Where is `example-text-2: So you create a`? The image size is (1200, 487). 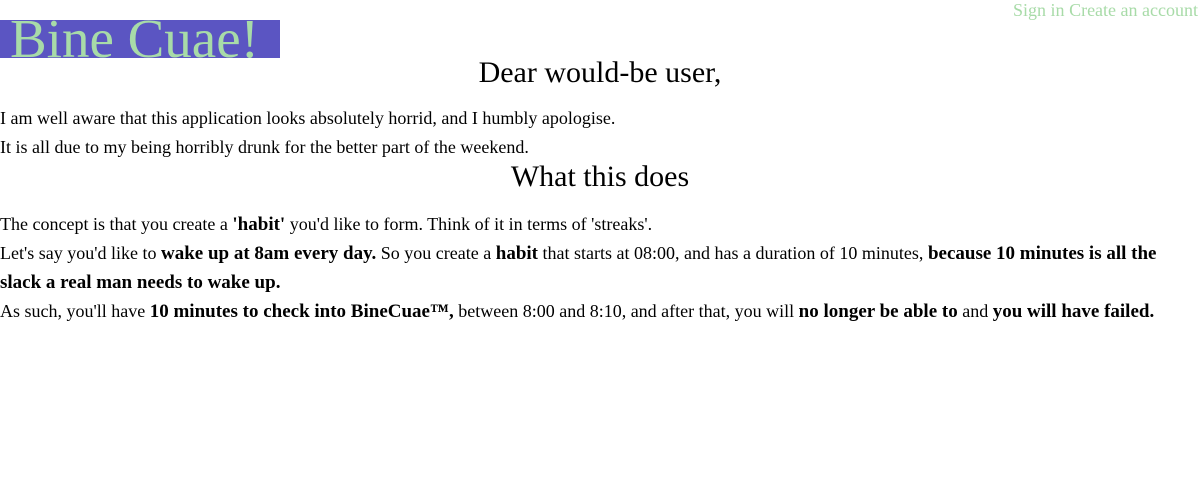
example-text-2: So you create a is located at coordinates (436, 253).